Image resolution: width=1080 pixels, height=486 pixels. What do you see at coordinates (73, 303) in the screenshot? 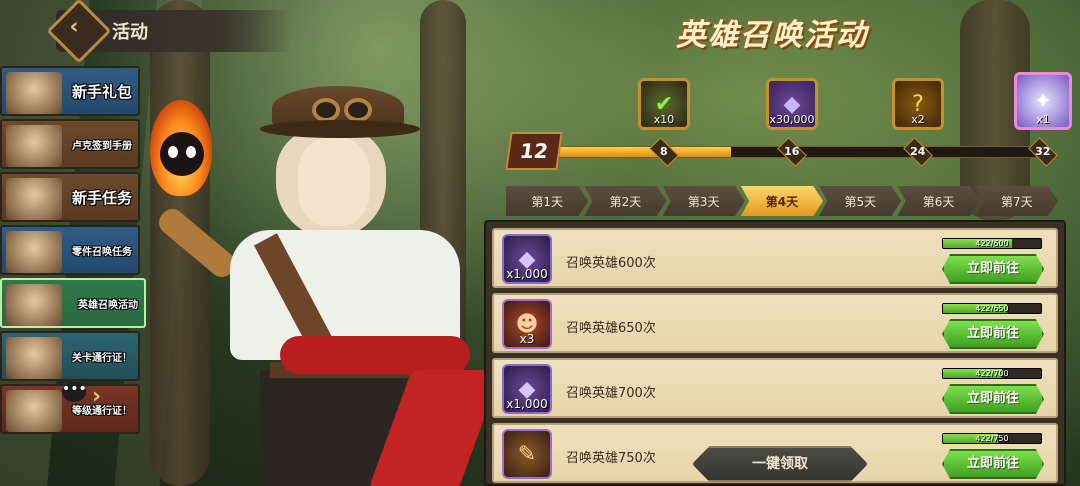
I see `menu-item-hero-summon-event: 英雄召唤活动` at bounding box center [73, 303].